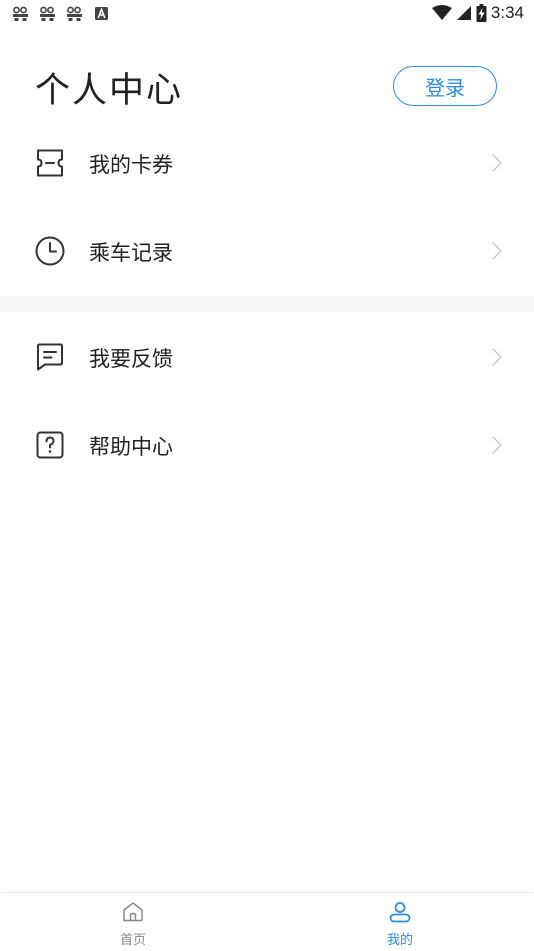  Describe the element at coordinates (131, 165) in the screenshot. I see `menu-item-label: 我的卡券` at that location.